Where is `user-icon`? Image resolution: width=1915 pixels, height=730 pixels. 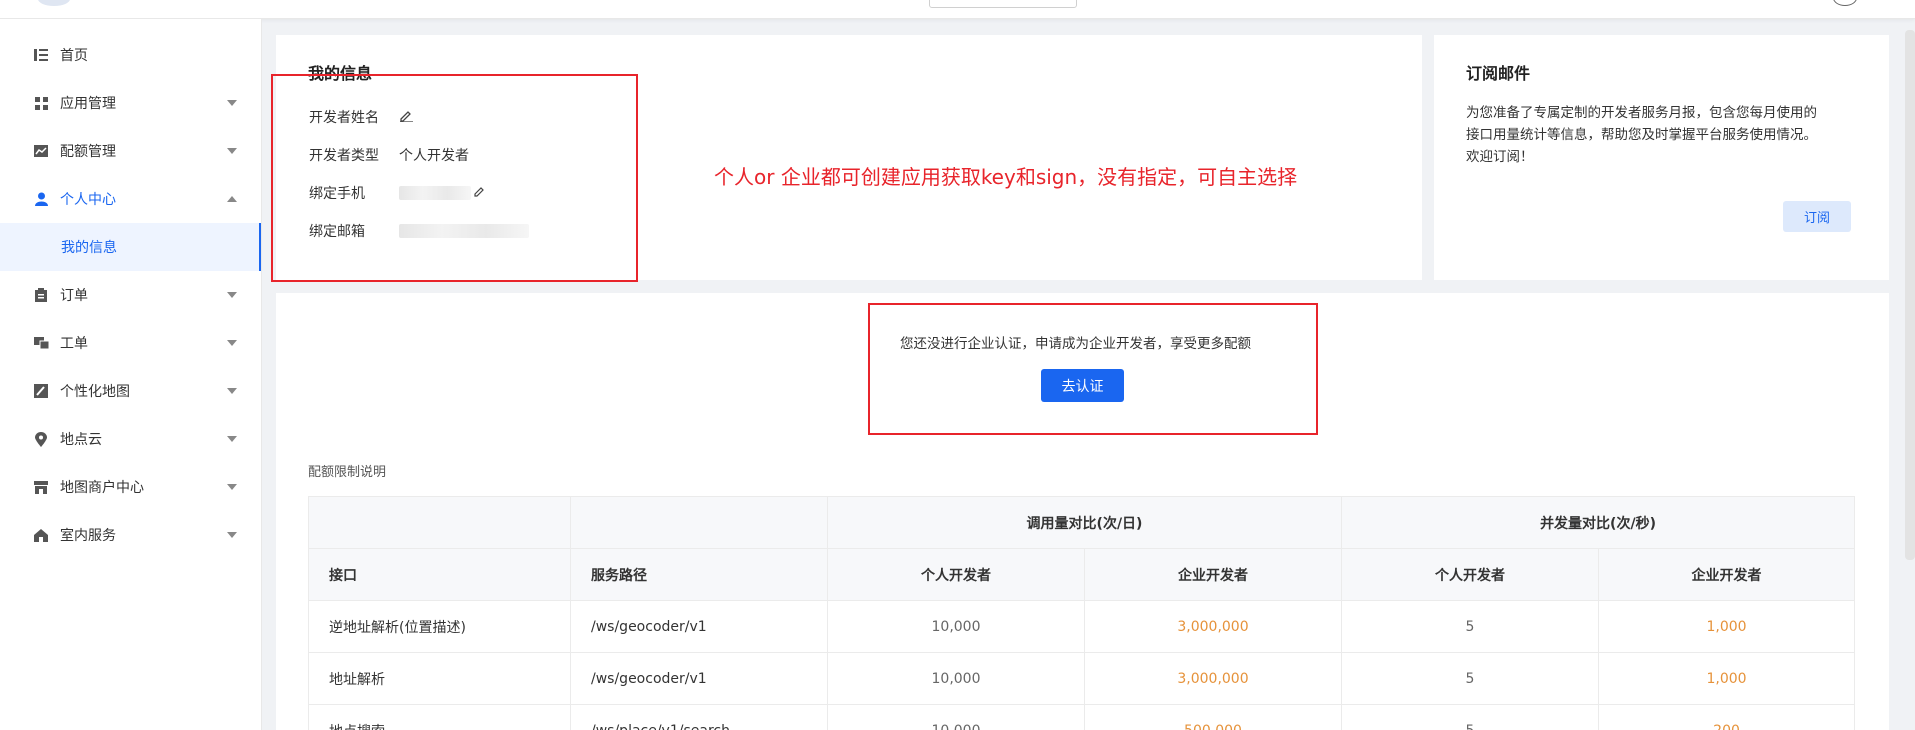 user-icon is located at coordinates (41, 199).